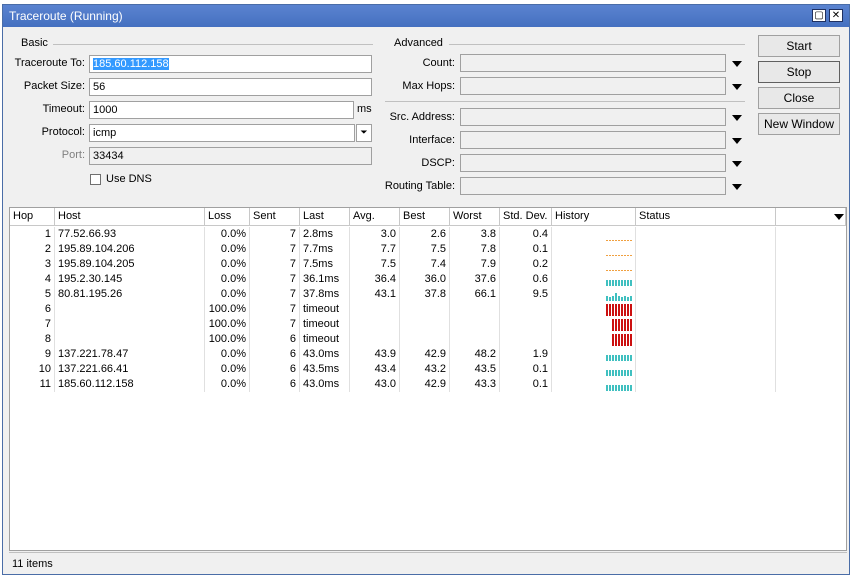 This screenshot has width=854, height=579. What do you see at coordinates (737, 118) in the screenshot?
I see `src-address-dropdown-icon` at bounding box center [737, 118].